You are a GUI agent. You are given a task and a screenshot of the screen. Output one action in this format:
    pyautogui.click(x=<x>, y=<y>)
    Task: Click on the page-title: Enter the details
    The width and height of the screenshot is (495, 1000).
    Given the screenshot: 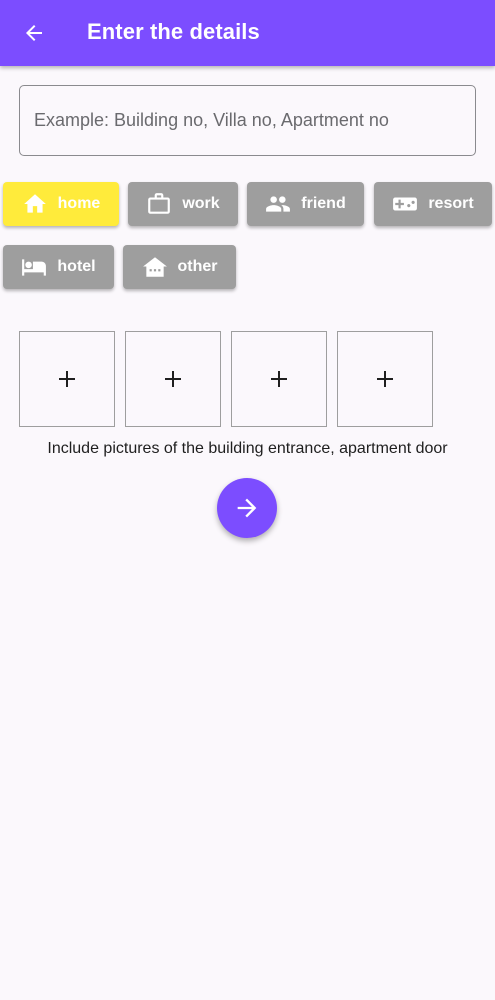 What is the action you would take?
    pyautogui.click(x=173, y=31)
    